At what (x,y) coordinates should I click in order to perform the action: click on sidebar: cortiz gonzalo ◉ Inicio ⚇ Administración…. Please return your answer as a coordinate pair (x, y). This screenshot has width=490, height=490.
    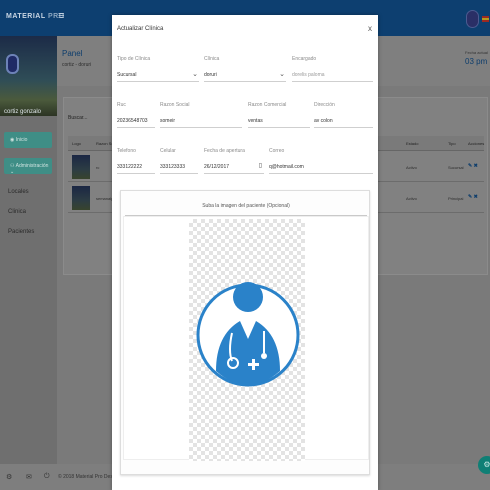
    Looking at the image, I should click on (28, 250).